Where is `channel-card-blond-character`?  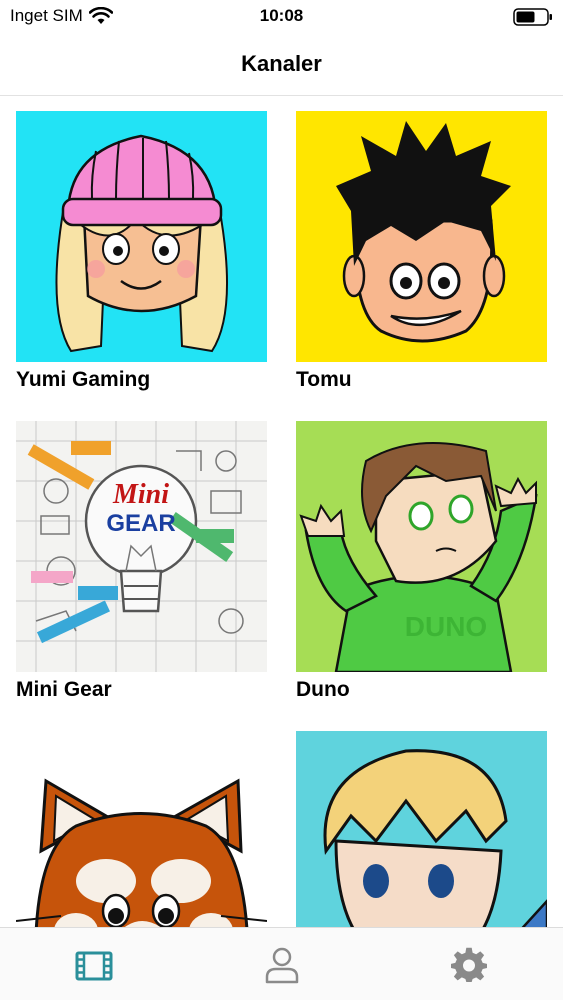 channel-card-blond-character is located at coordinates (421, 829).